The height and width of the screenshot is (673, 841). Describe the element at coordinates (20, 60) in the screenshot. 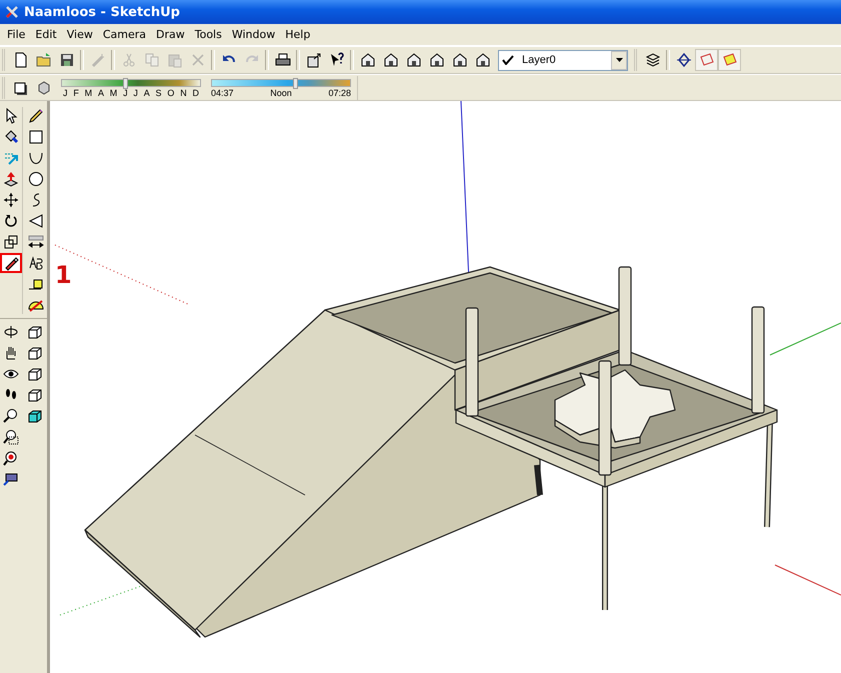

I see `page-icon` at that location.